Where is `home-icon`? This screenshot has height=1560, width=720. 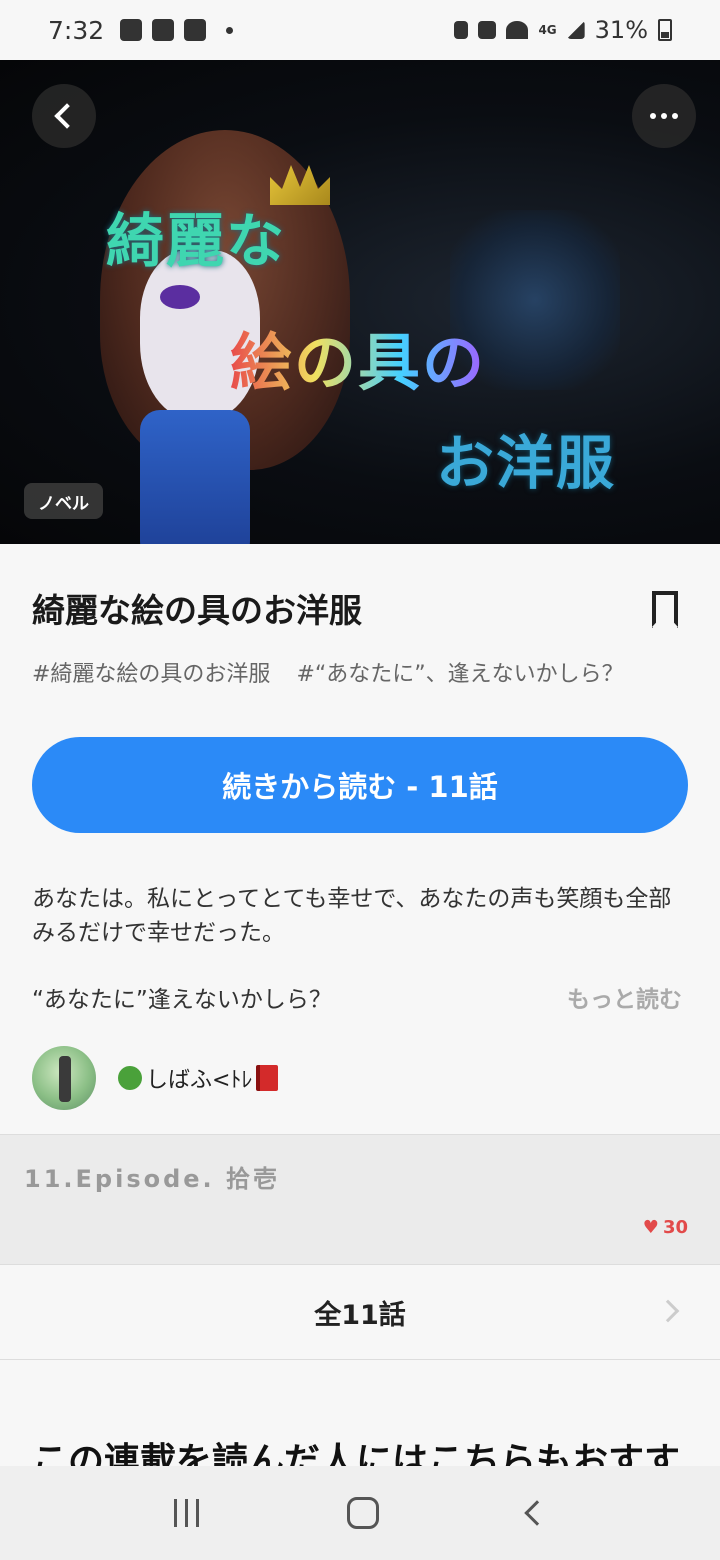
home-icon is located at coordinates (363, 1513).